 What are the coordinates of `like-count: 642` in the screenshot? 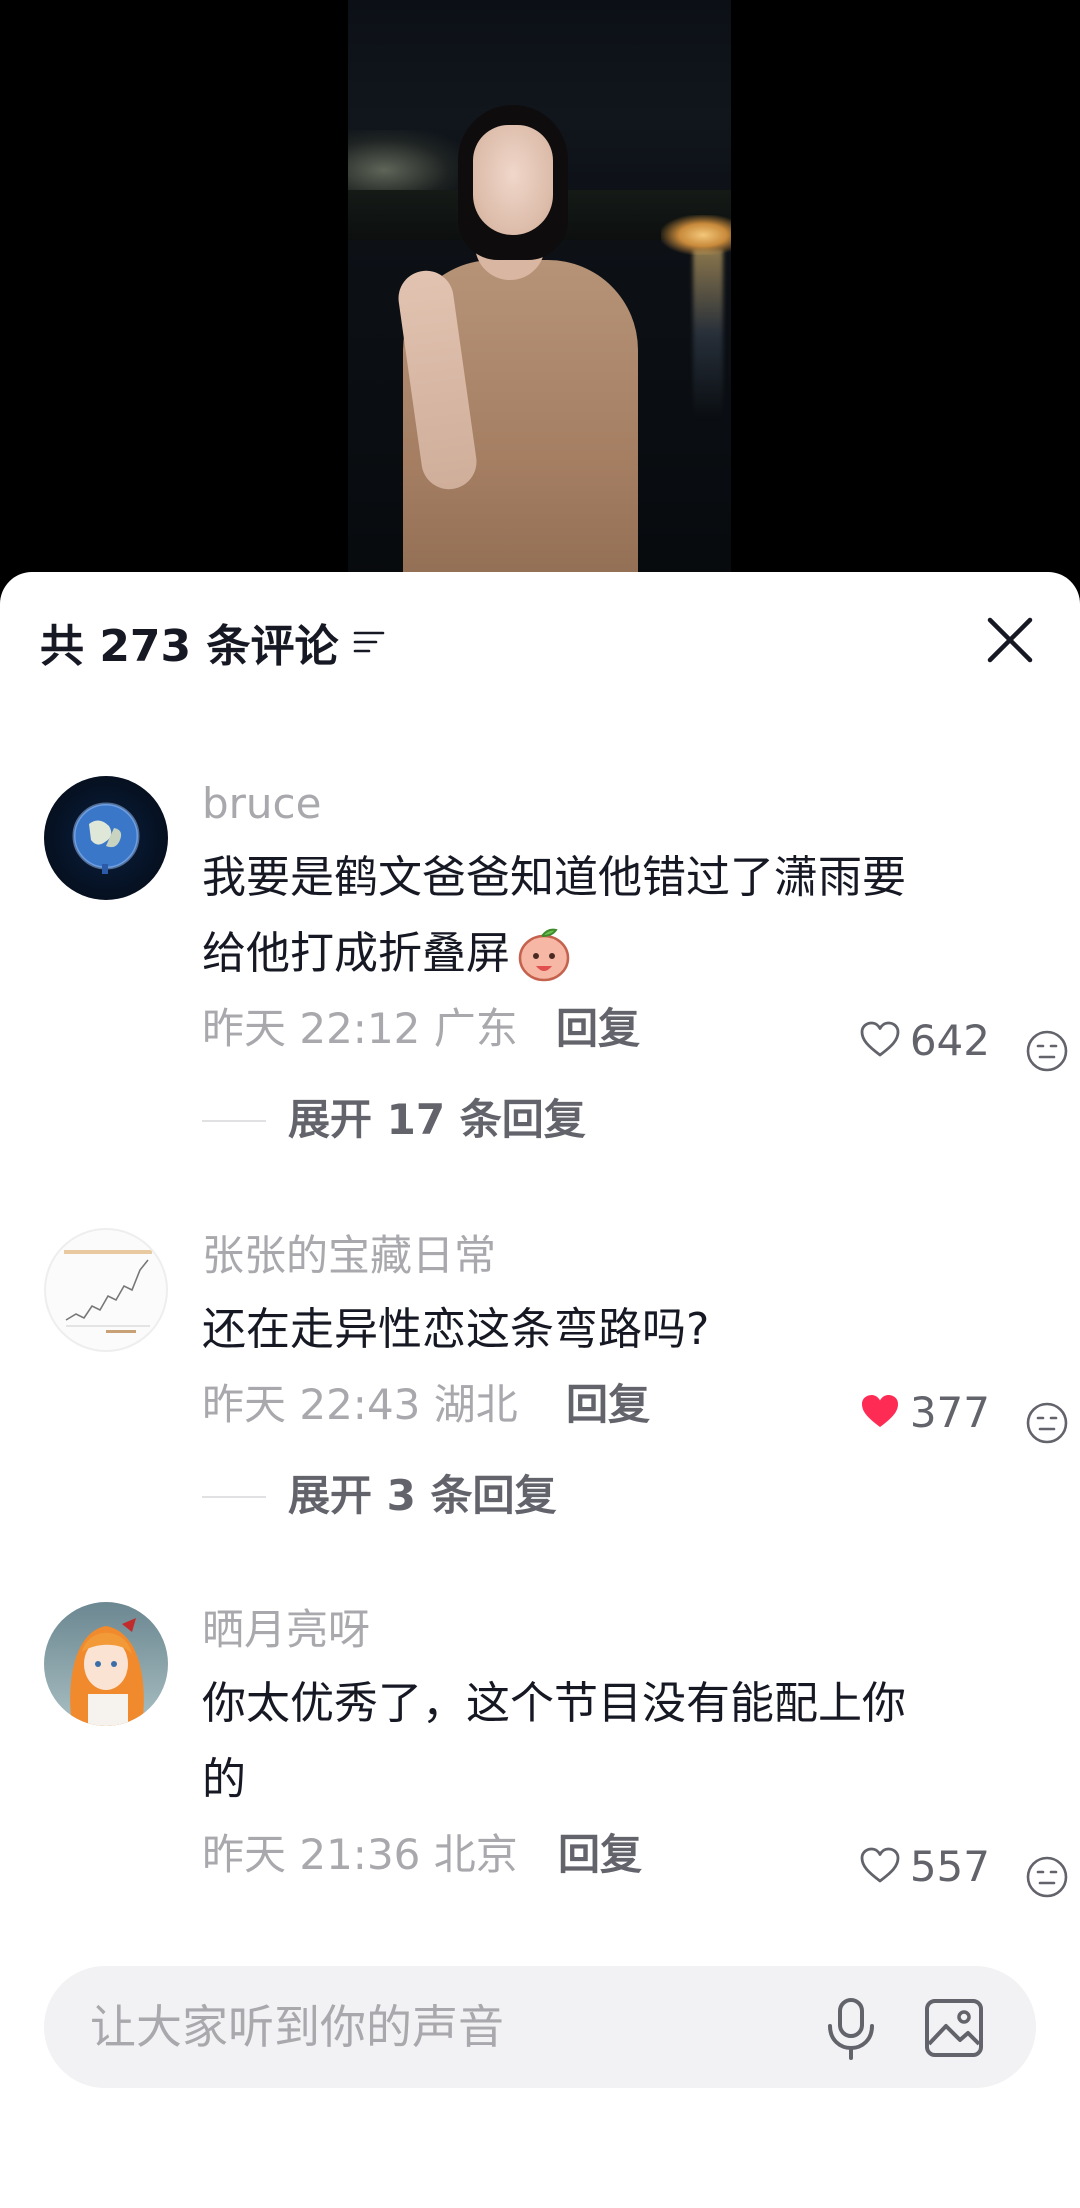 It's located at (949, 1040).